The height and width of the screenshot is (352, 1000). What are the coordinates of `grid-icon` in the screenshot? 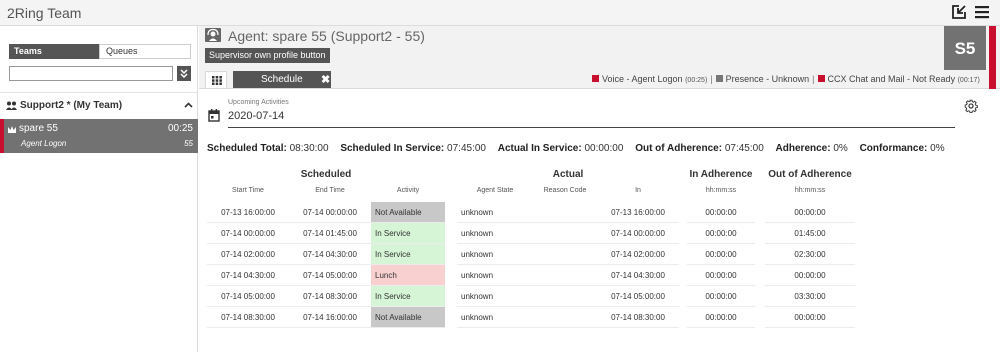 It's located at (217, 80).